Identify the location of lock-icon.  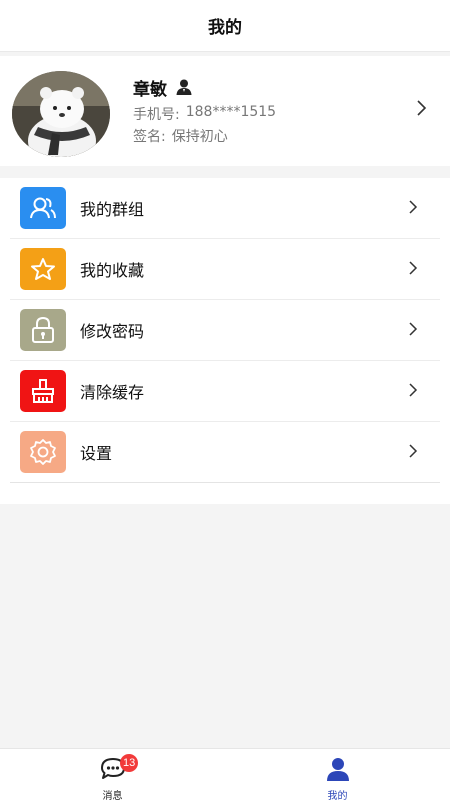
(43, 330).